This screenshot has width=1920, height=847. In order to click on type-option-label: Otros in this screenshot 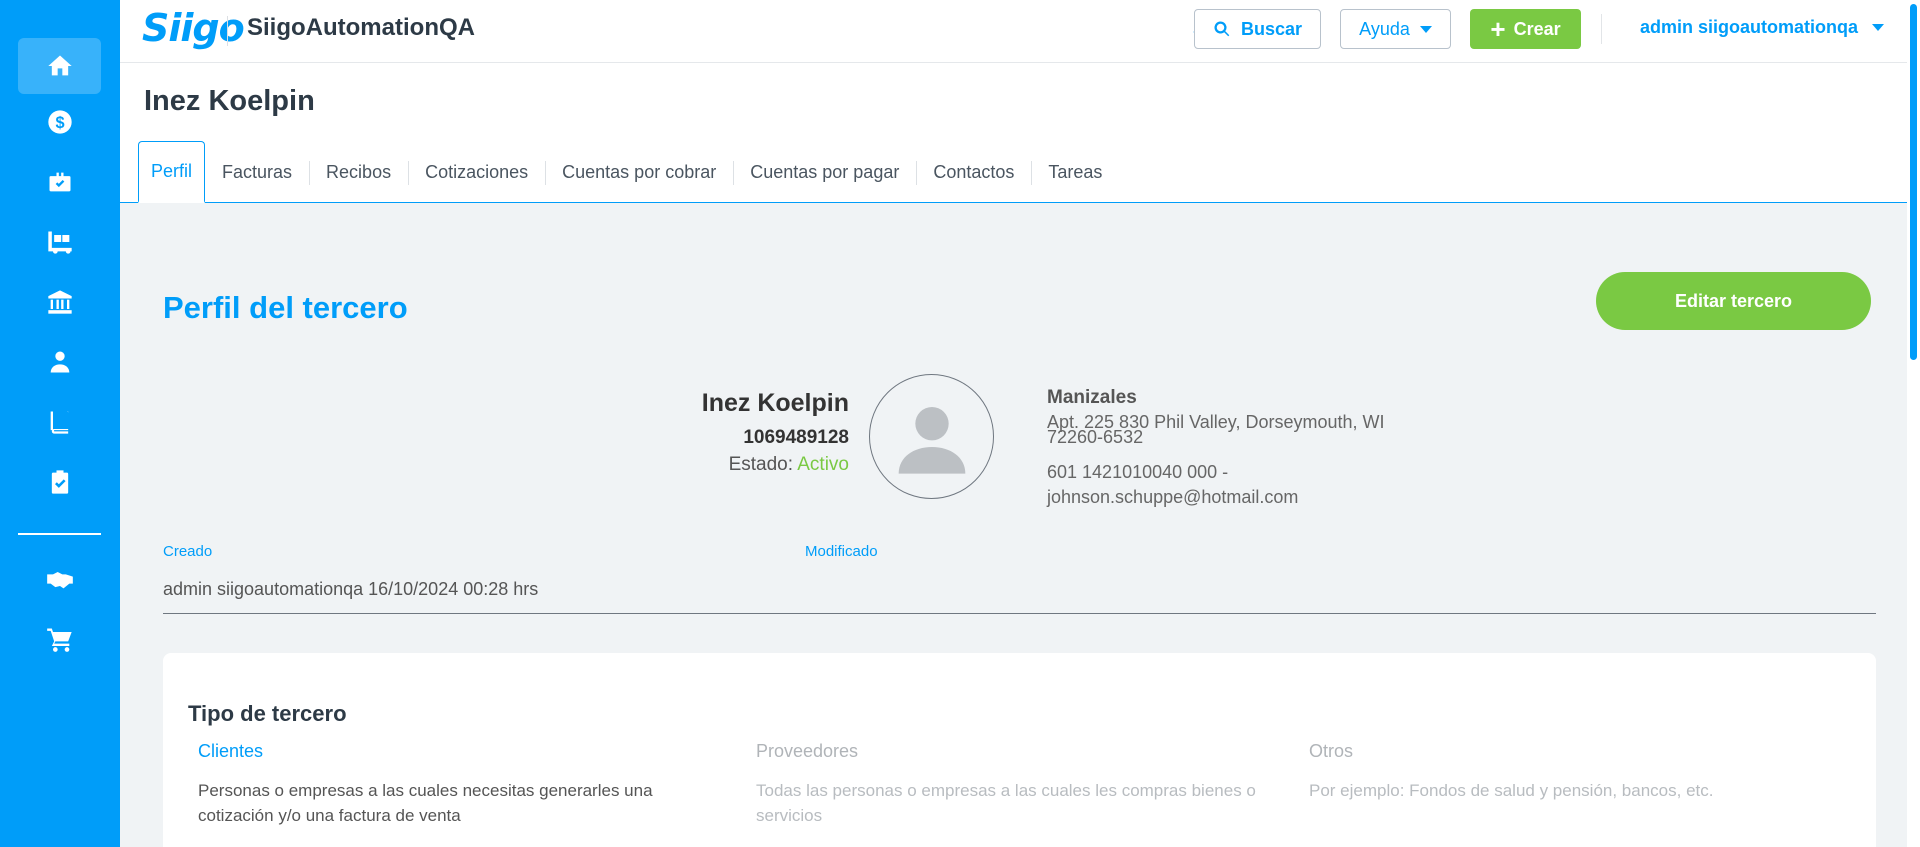, I will do `click(1331, 751)`.